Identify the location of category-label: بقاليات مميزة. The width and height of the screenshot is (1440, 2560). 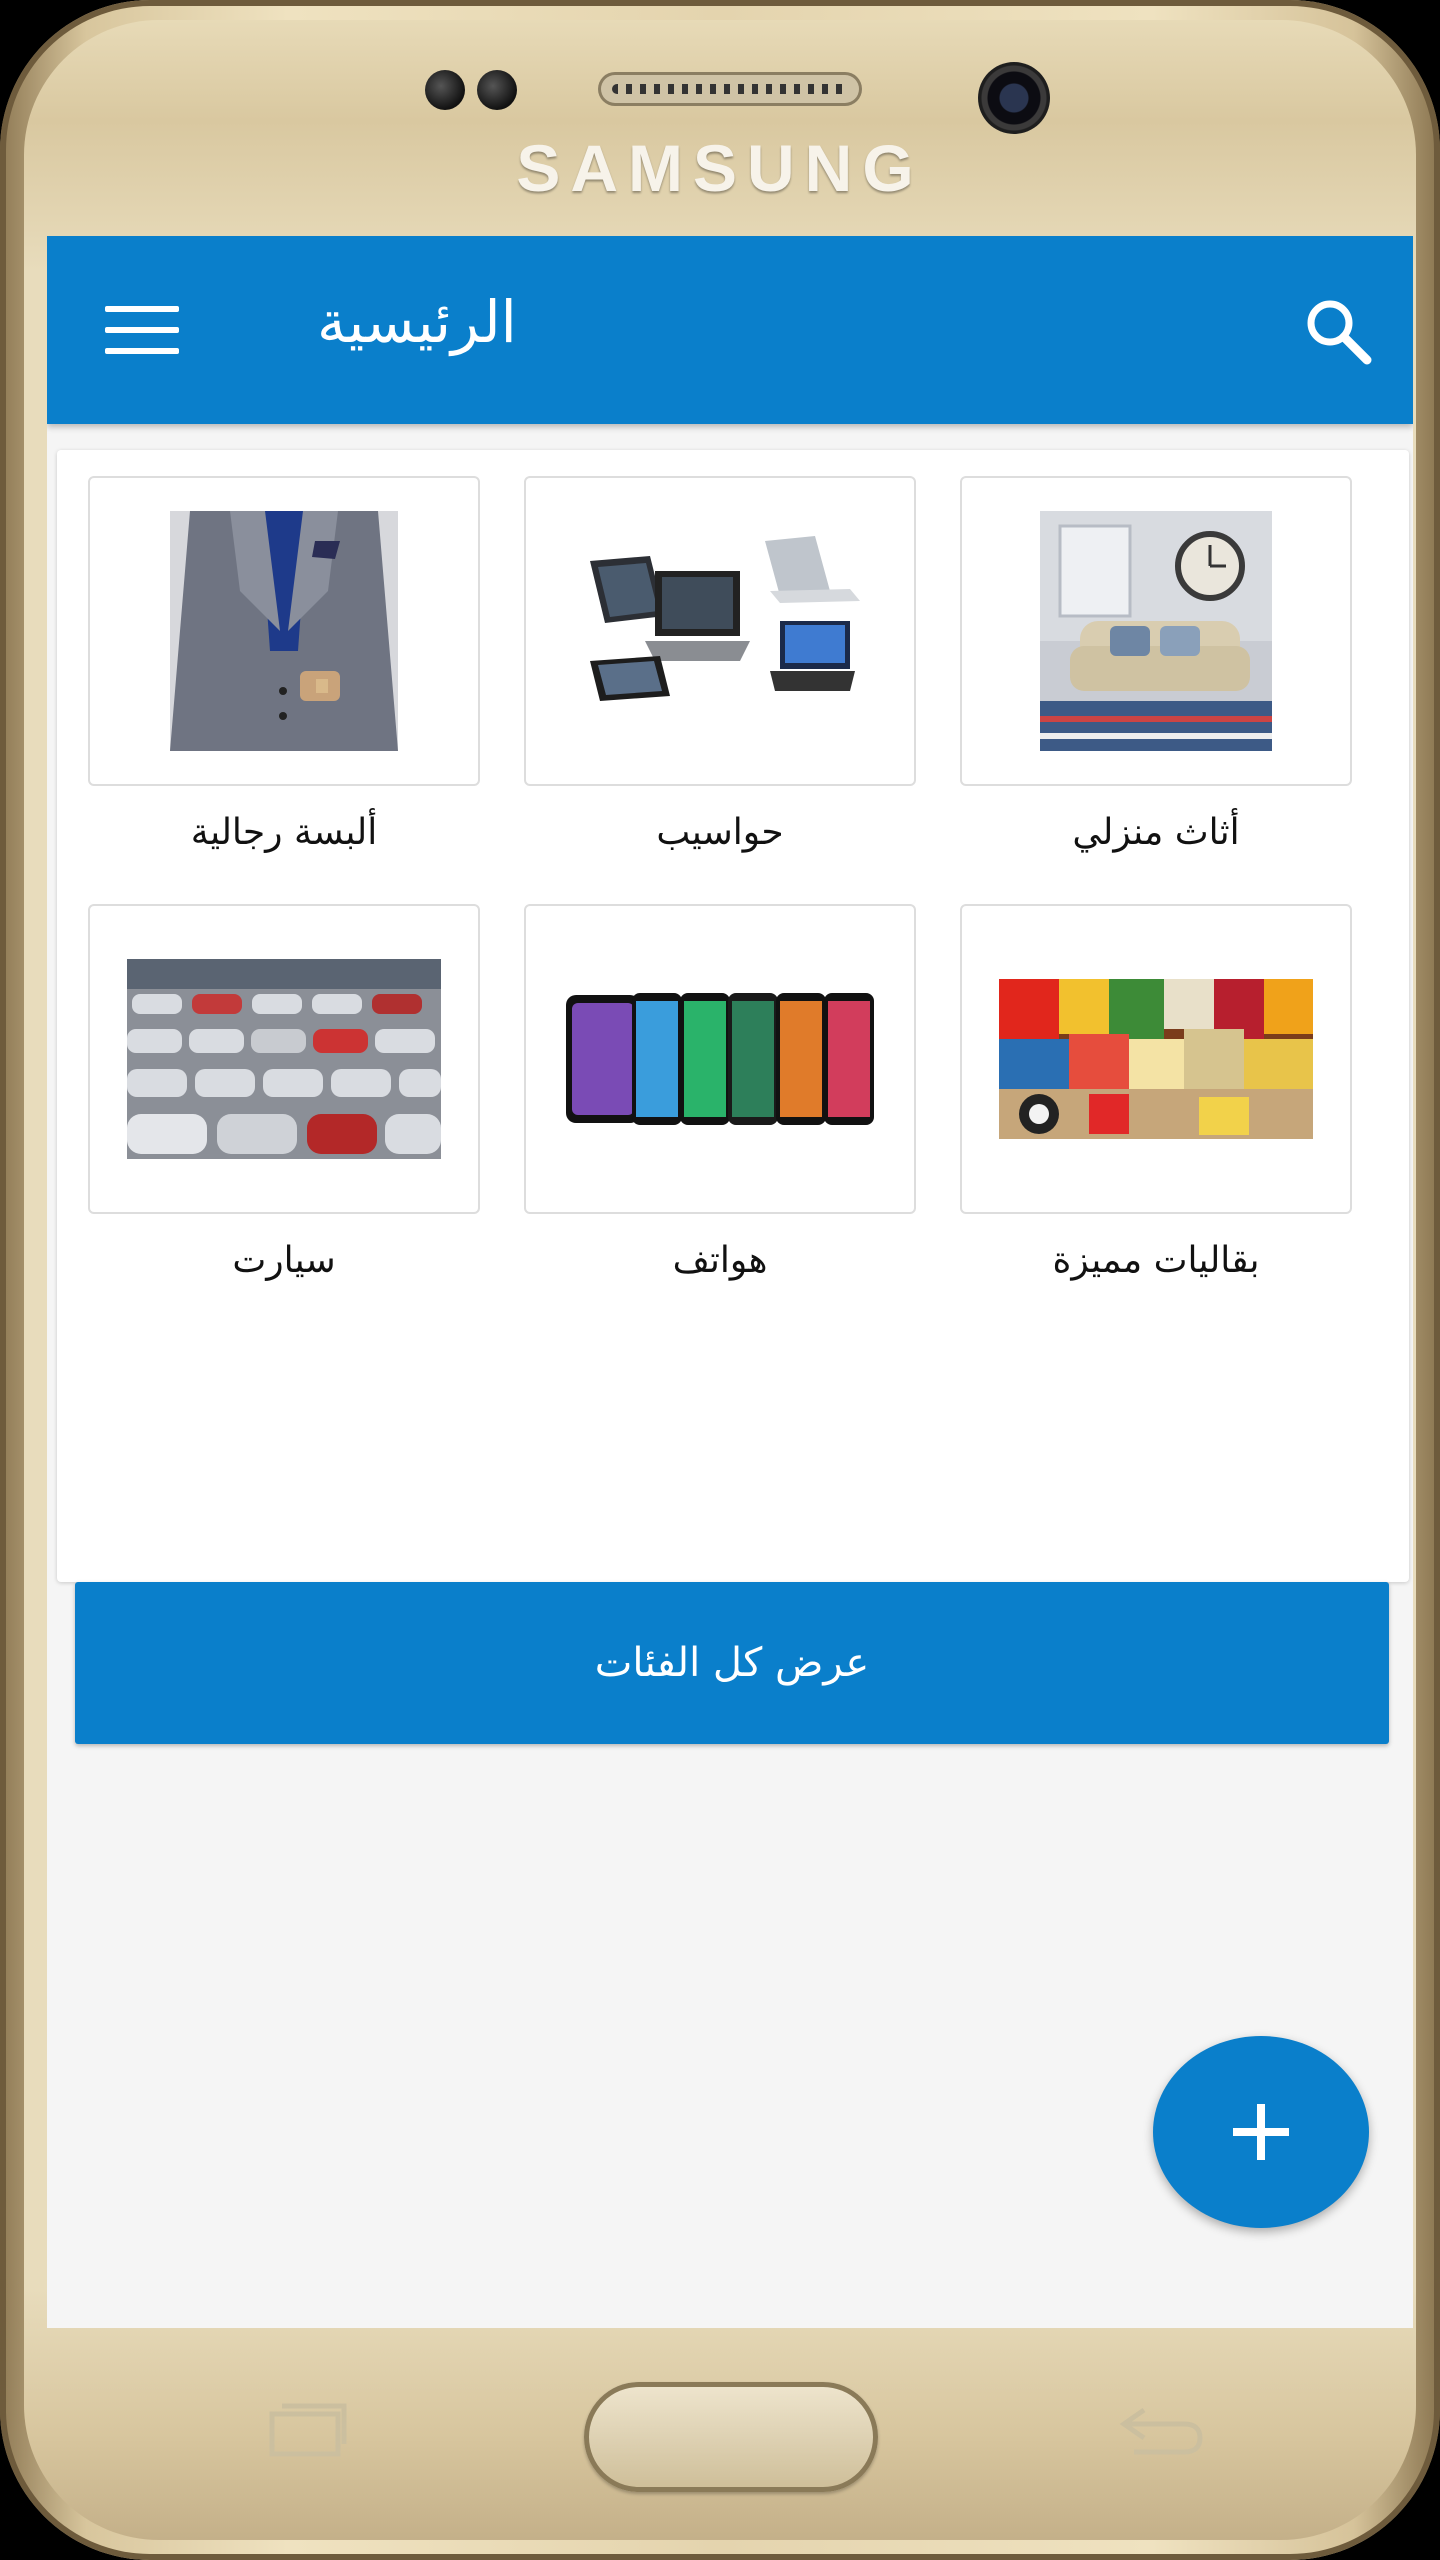
(1156, 1260).